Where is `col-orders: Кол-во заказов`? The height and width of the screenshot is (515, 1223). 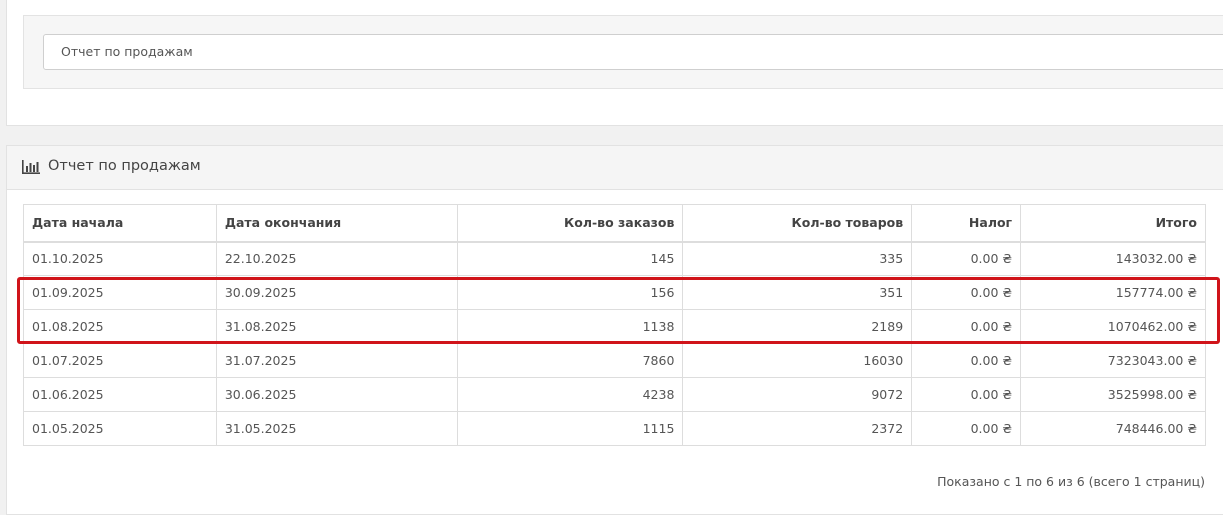 col-orders: Кол-во заказов is located at coordinates (570, 223).